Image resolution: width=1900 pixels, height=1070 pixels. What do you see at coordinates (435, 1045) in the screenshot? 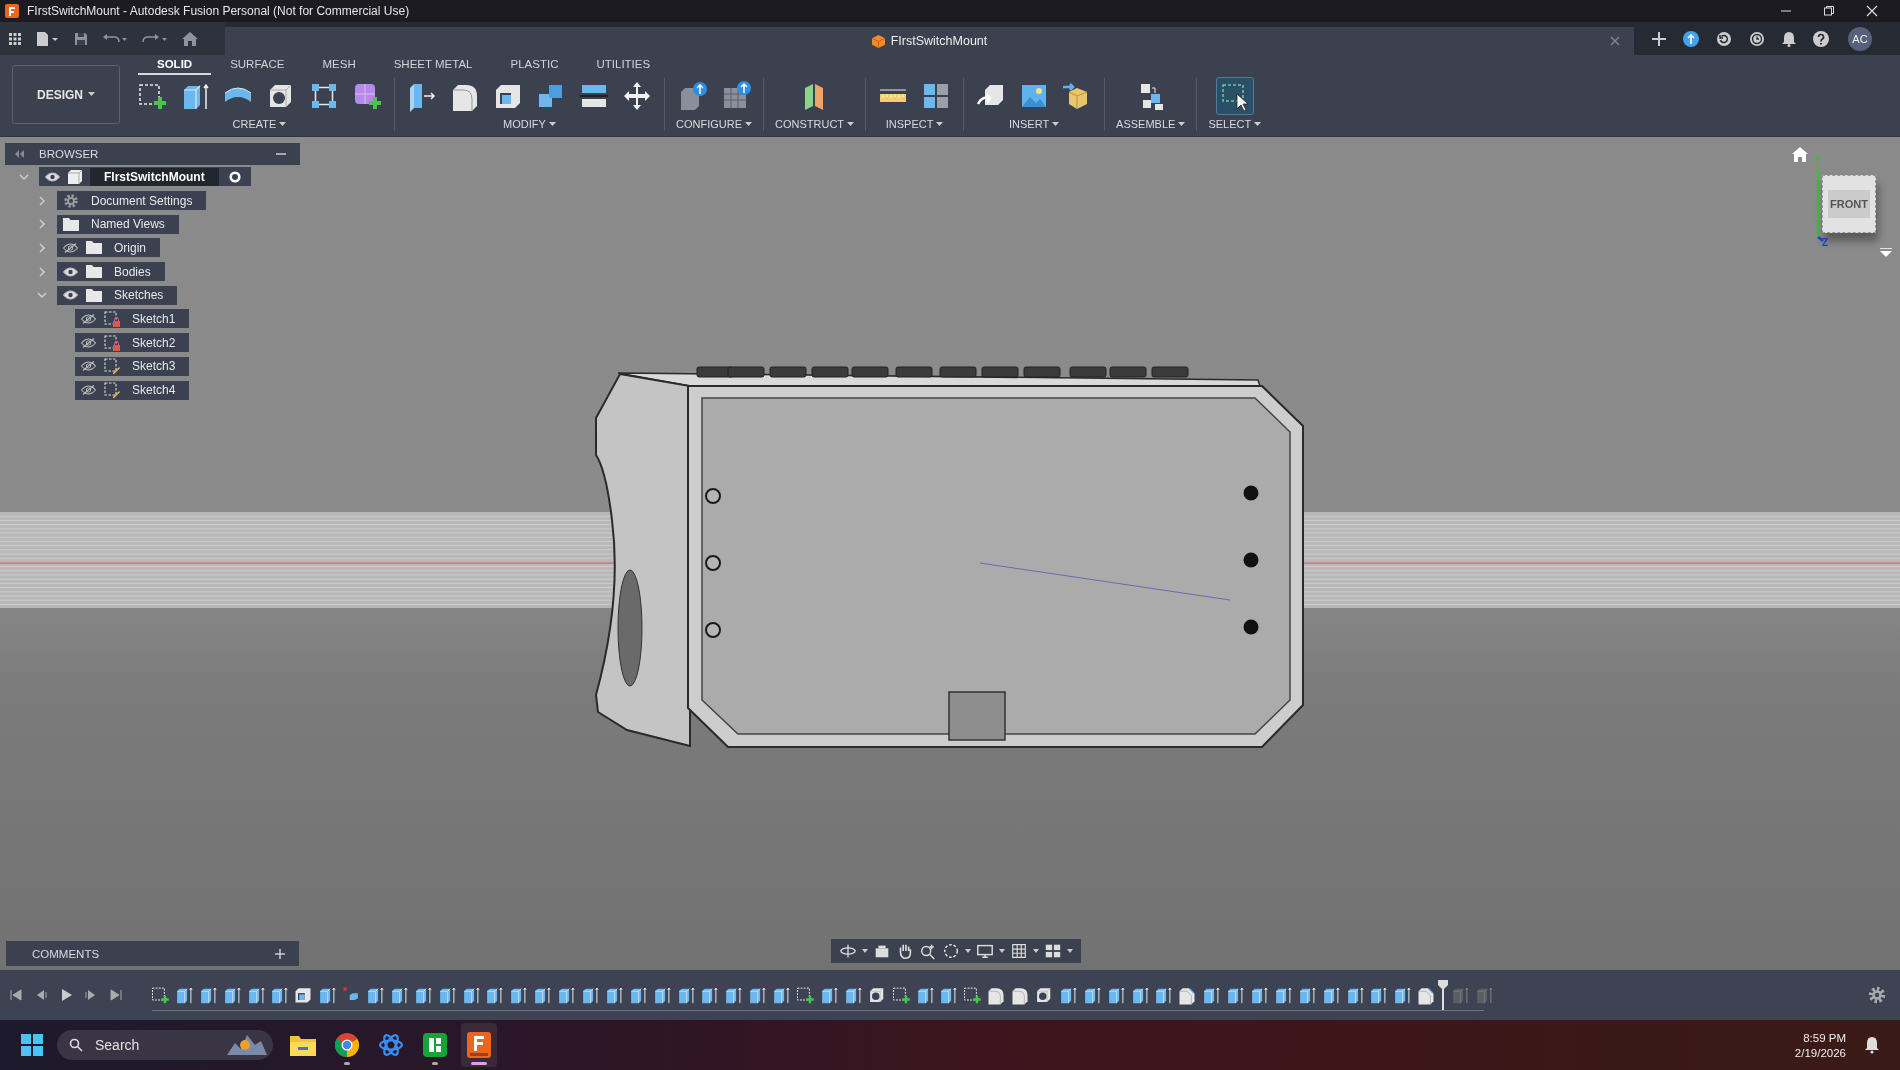
I see `tile-app-icon` at bounding box center [435, 1045].